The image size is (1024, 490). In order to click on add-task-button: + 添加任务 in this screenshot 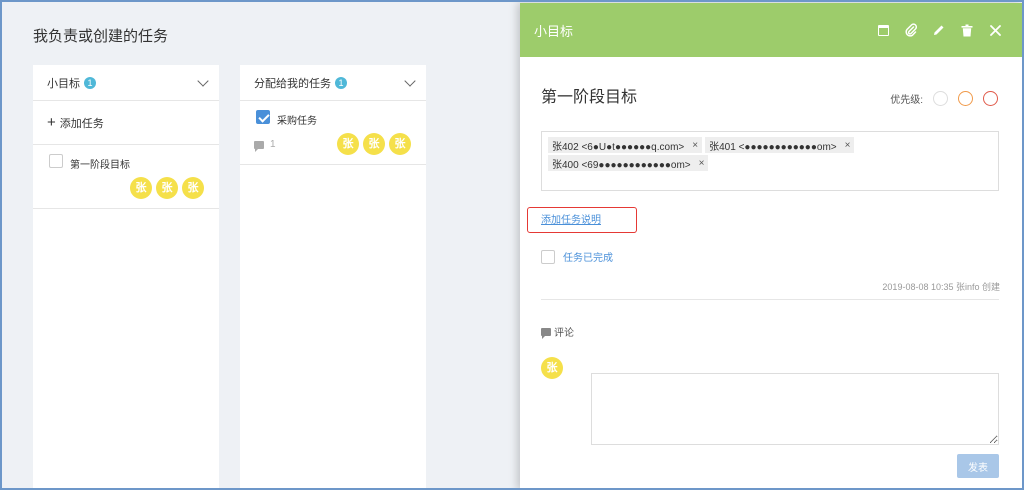, I will do `click(126, 123)`.